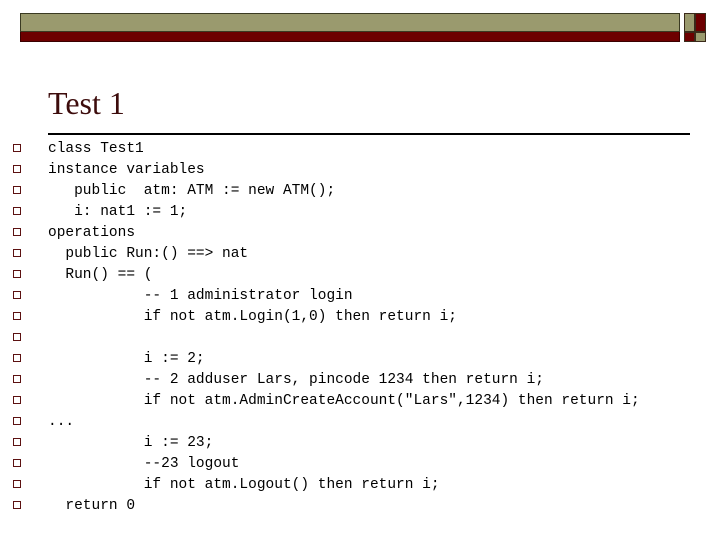 The height and width of the screenshot is (540, 720). I want to click on header-checker-decoration, so click(695, 27).